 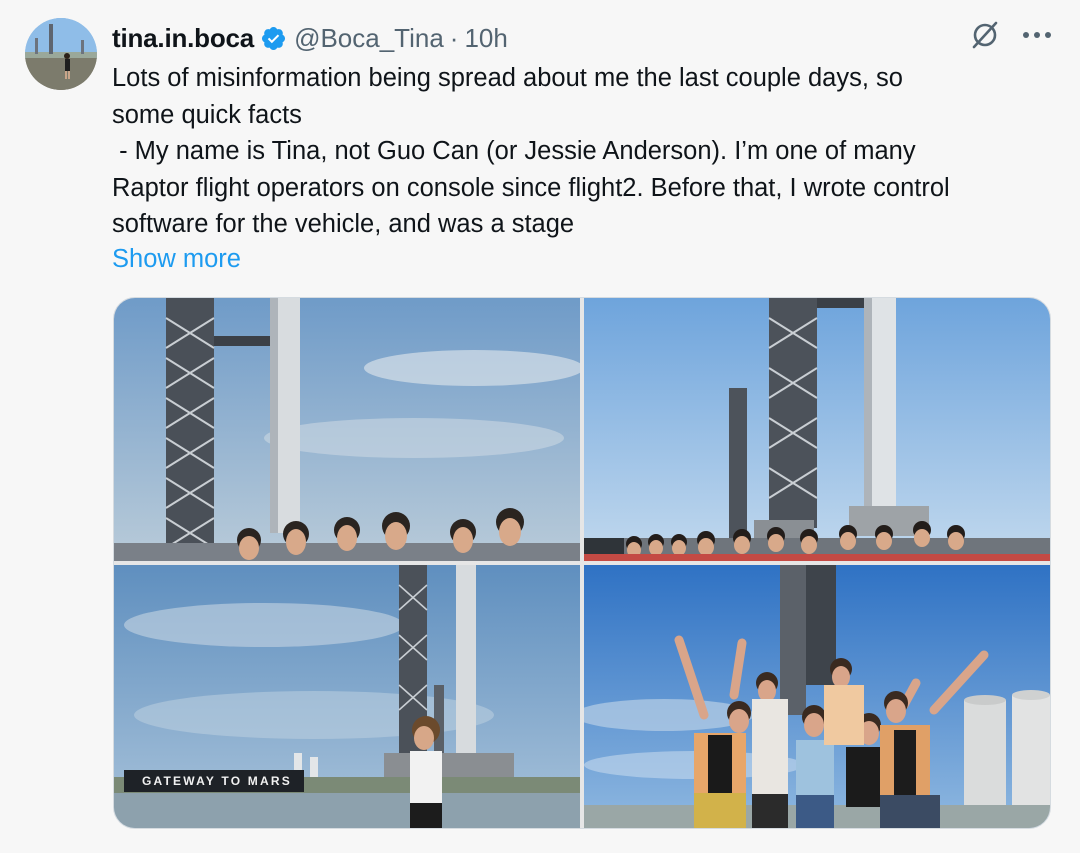 I want to click on more-dots-icon, so click(x=1037, y=35).